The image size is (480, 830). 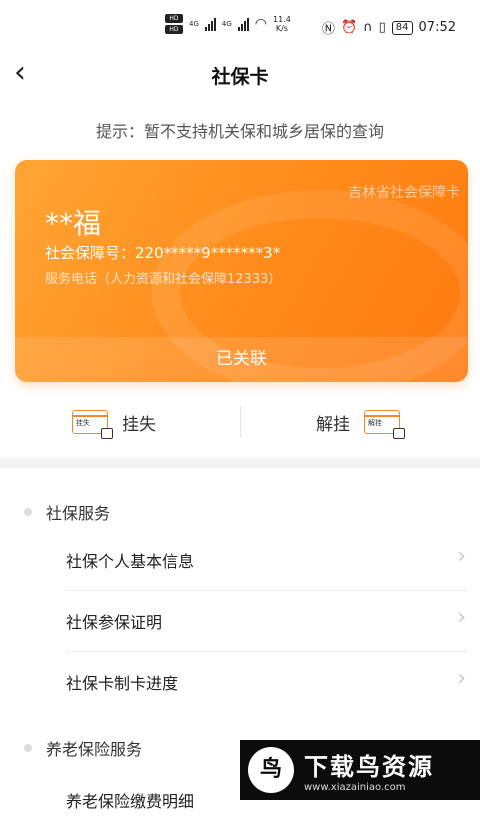 I want to click on watermark-text-block: 下载鸟资源 www.xiazainiao.com, so click(x=369, y=770).